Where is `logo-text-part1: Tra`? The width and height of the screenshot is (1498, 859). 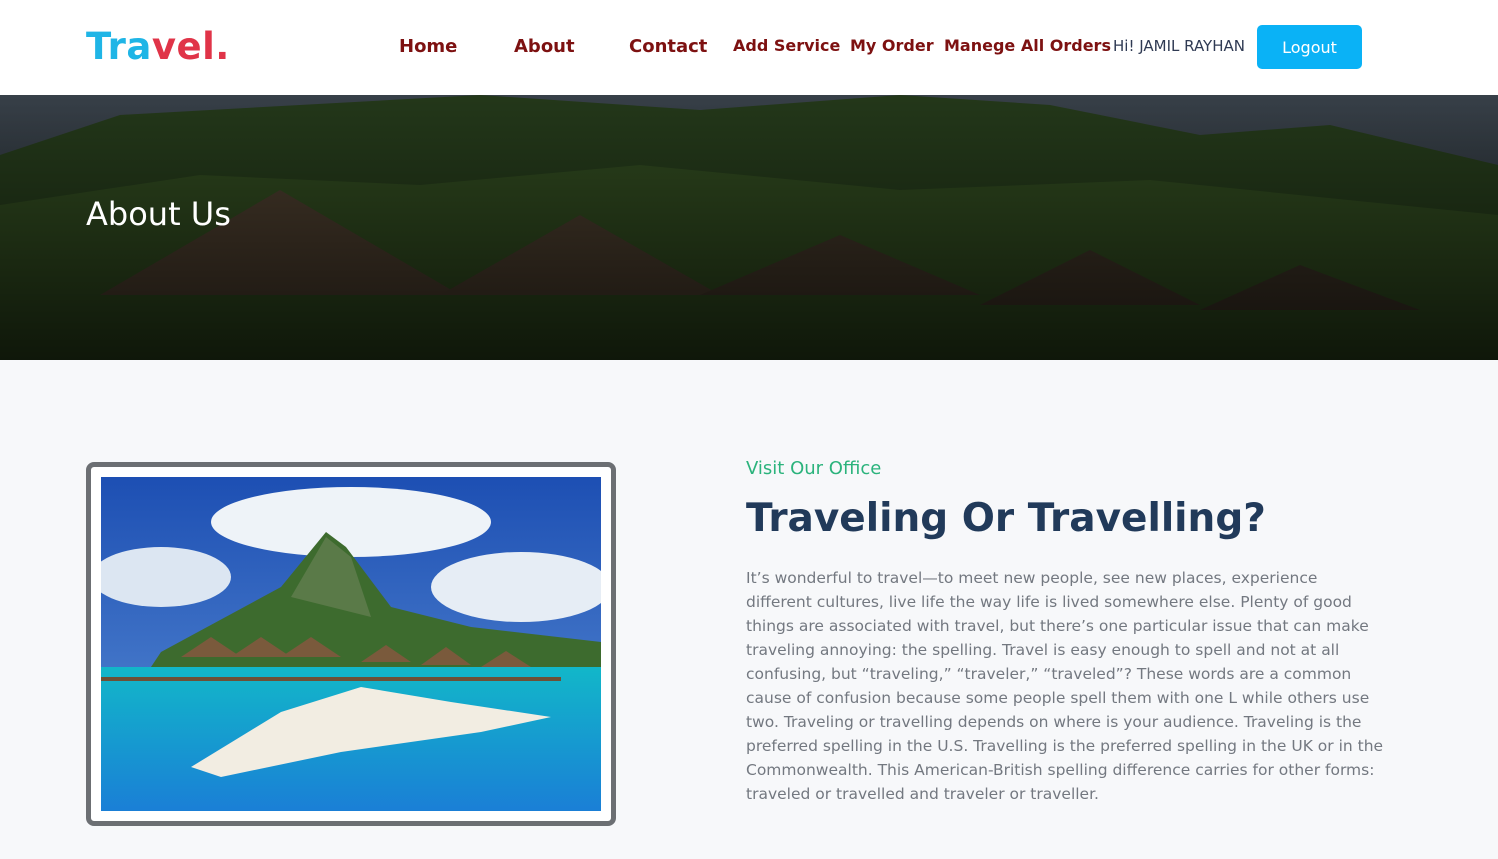
logo-text-part1: Tra is located at coordinates (119, 46).